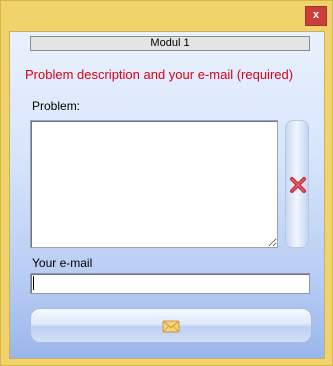  What do you see at coordinates (170, 283) in the screenshot?
I see `email-input` at bounding box center [170, 283].